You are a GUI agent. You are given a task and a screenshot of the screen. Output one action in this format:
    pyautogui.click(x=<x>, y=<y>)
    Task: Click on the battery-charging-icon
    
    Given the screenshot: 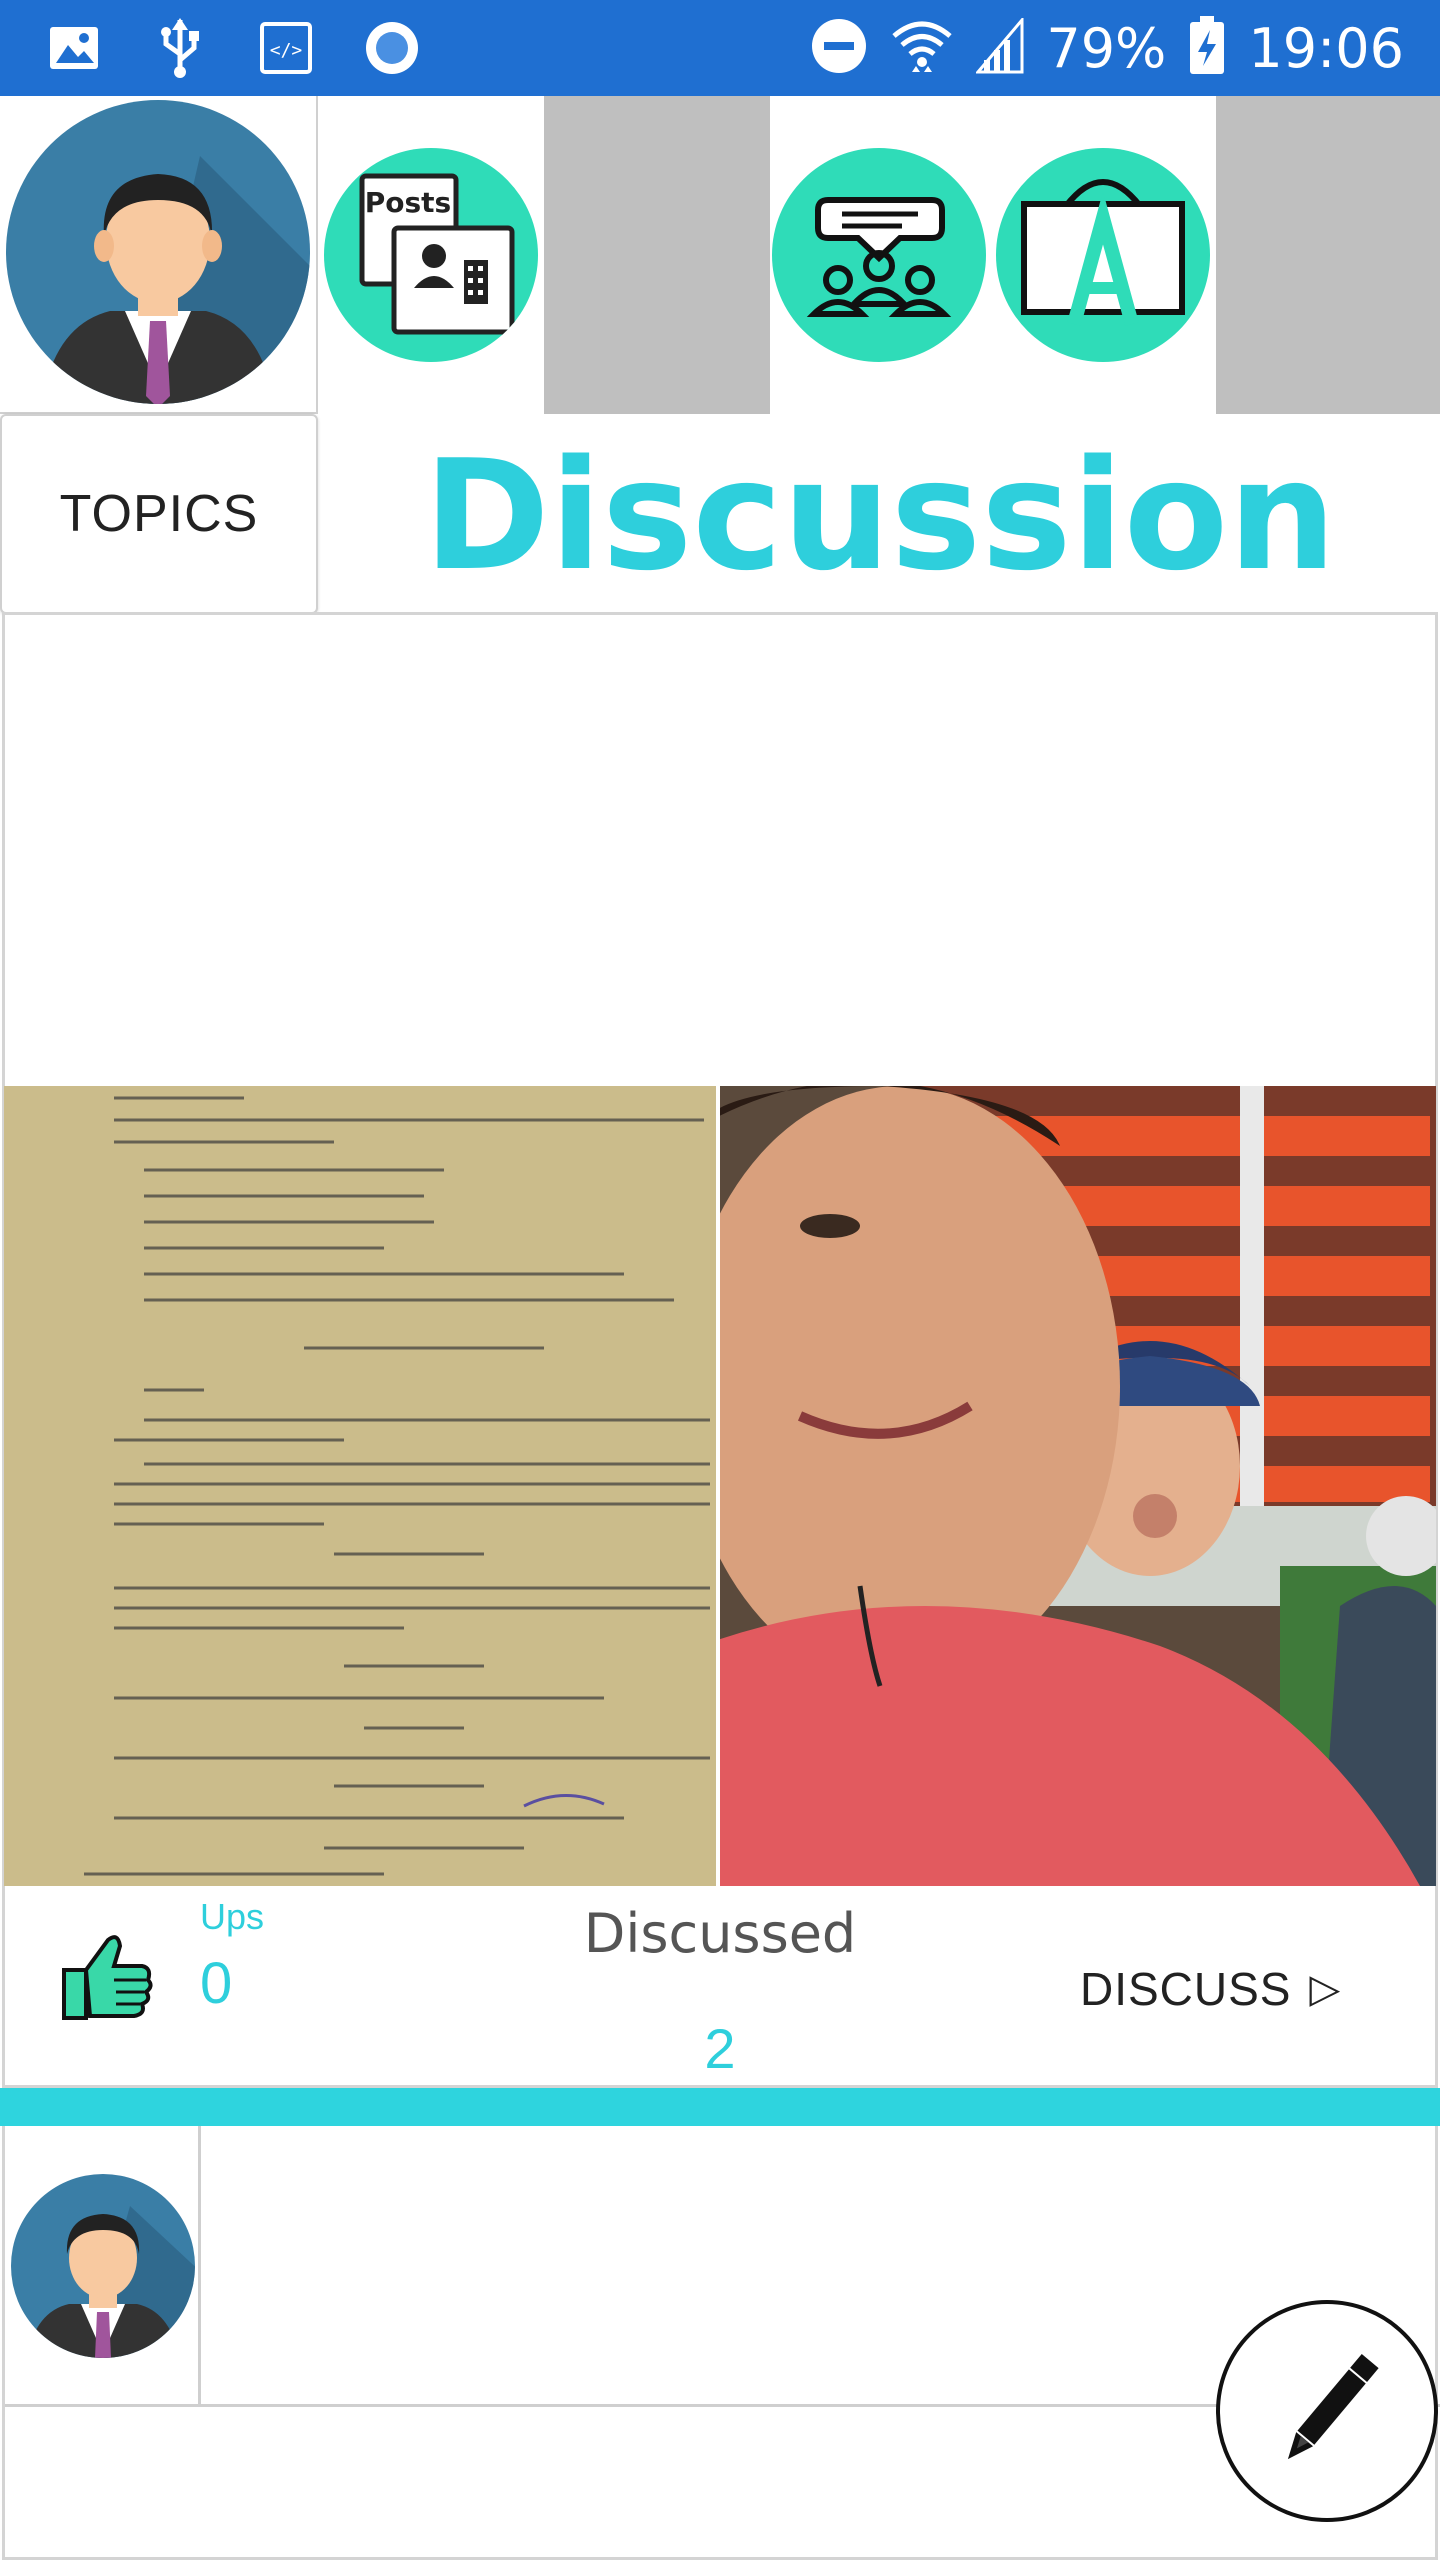 What is the action you would take?
    pyautogui.click(x=1207, y=48)
    